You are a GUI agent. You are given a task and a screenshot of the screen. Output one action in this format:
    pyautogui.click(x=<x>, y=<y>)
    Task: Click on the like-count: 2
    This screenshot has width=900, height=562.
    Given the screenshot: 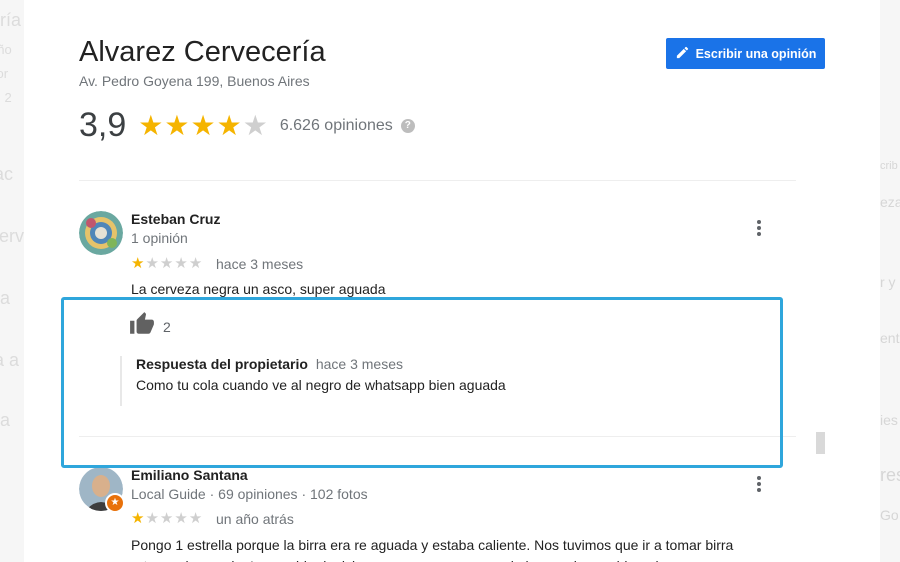 What is the action you would take?
    pyautogui.click(x=167, y=326)
    